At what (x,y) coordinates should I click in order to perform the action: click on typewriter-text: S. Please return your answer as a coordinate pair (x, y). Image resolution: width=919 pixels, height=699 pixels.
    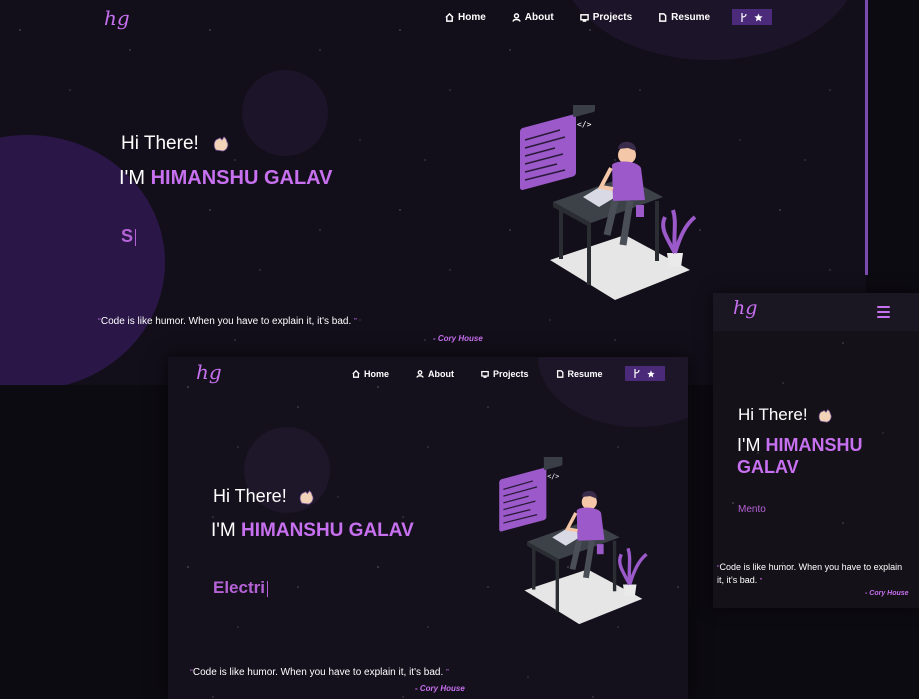
    Looking at the image, I should click on (129, 236).